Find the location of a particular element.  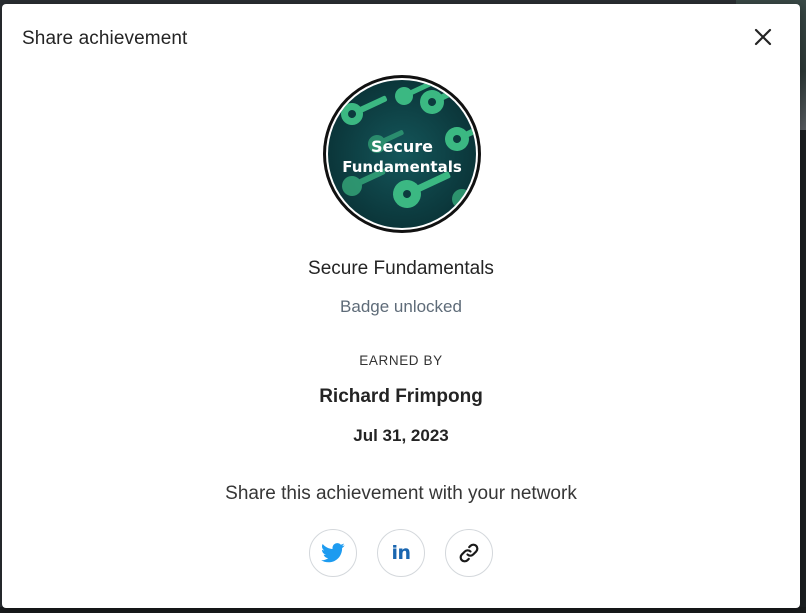

share-linkedin-button: in is located at coordinates (401, 553).